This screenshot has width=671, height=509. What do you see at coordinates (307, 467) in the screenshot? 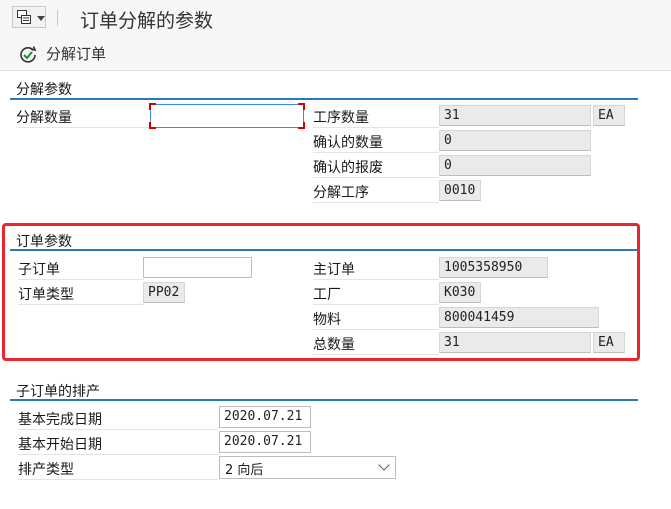
I see `sched-type-select: 2 向后` at bounding box center [307, 467].